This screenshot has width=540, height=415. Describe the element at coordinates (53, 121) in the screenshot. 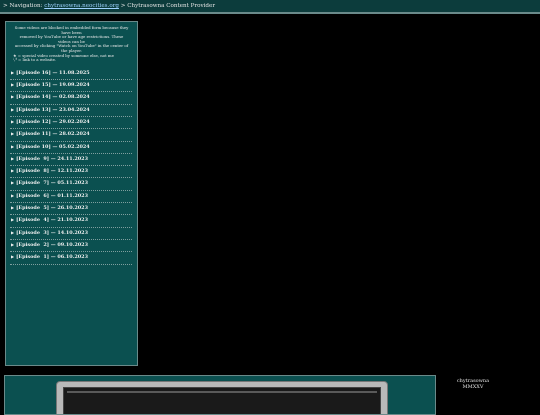

I see `episode-label: [Episode 12] — 29.02.2024` at that location.